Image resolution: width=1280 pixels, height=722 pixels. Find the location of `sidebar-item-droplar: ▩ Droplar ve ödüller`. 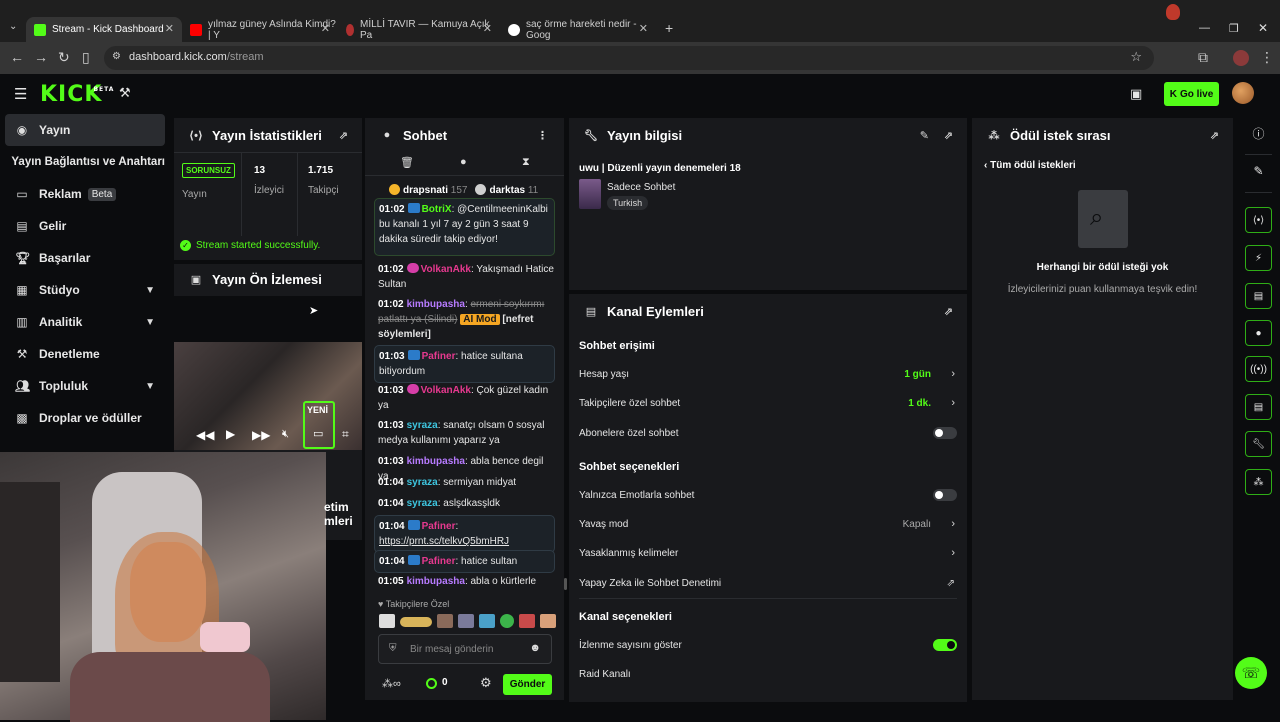

sidebar-item-droplar: ▩ Droplar ve ödüller is located at coordinates (85, 418).